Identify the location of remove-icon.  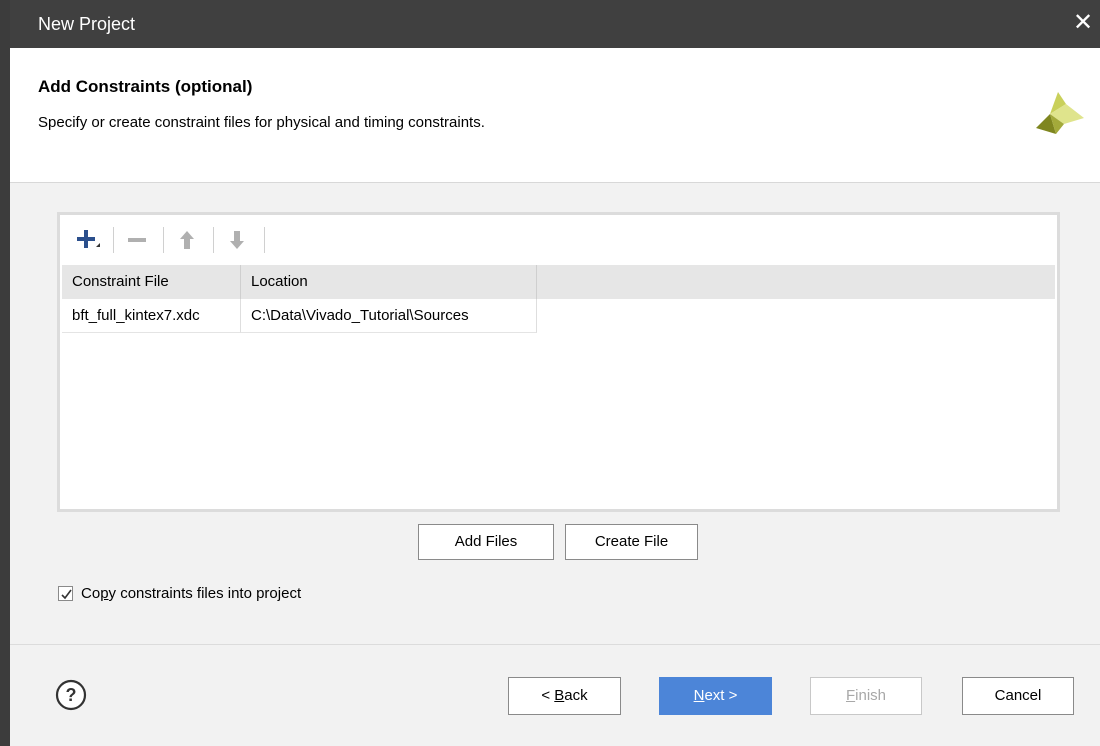
(137, 240).